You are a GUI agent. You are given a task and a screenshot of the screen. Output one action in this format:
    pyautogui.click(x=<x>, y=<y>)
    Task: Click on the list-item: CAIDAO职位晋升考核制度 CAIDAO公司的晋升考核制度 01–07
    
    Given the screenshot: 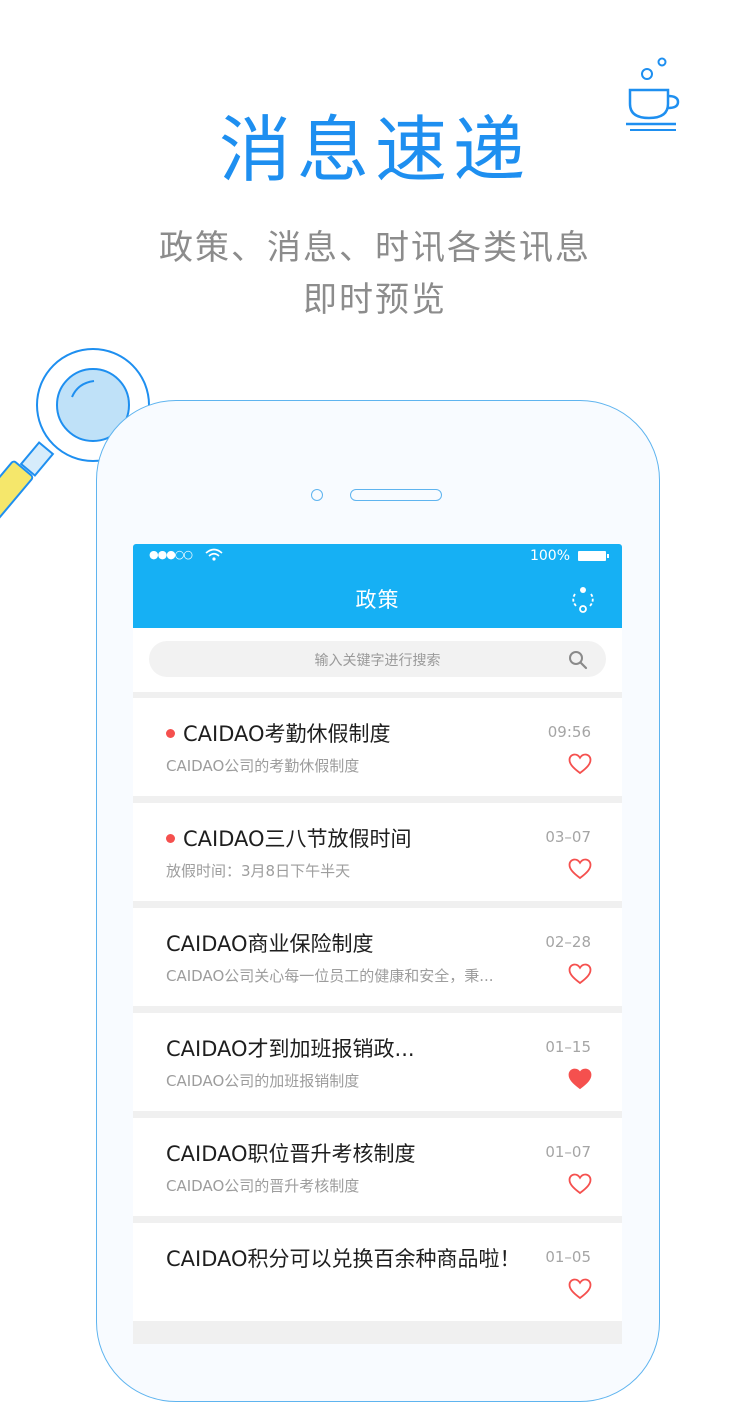 What is the action you would take?
    pyautogui.click(x=377, y=1167)
    